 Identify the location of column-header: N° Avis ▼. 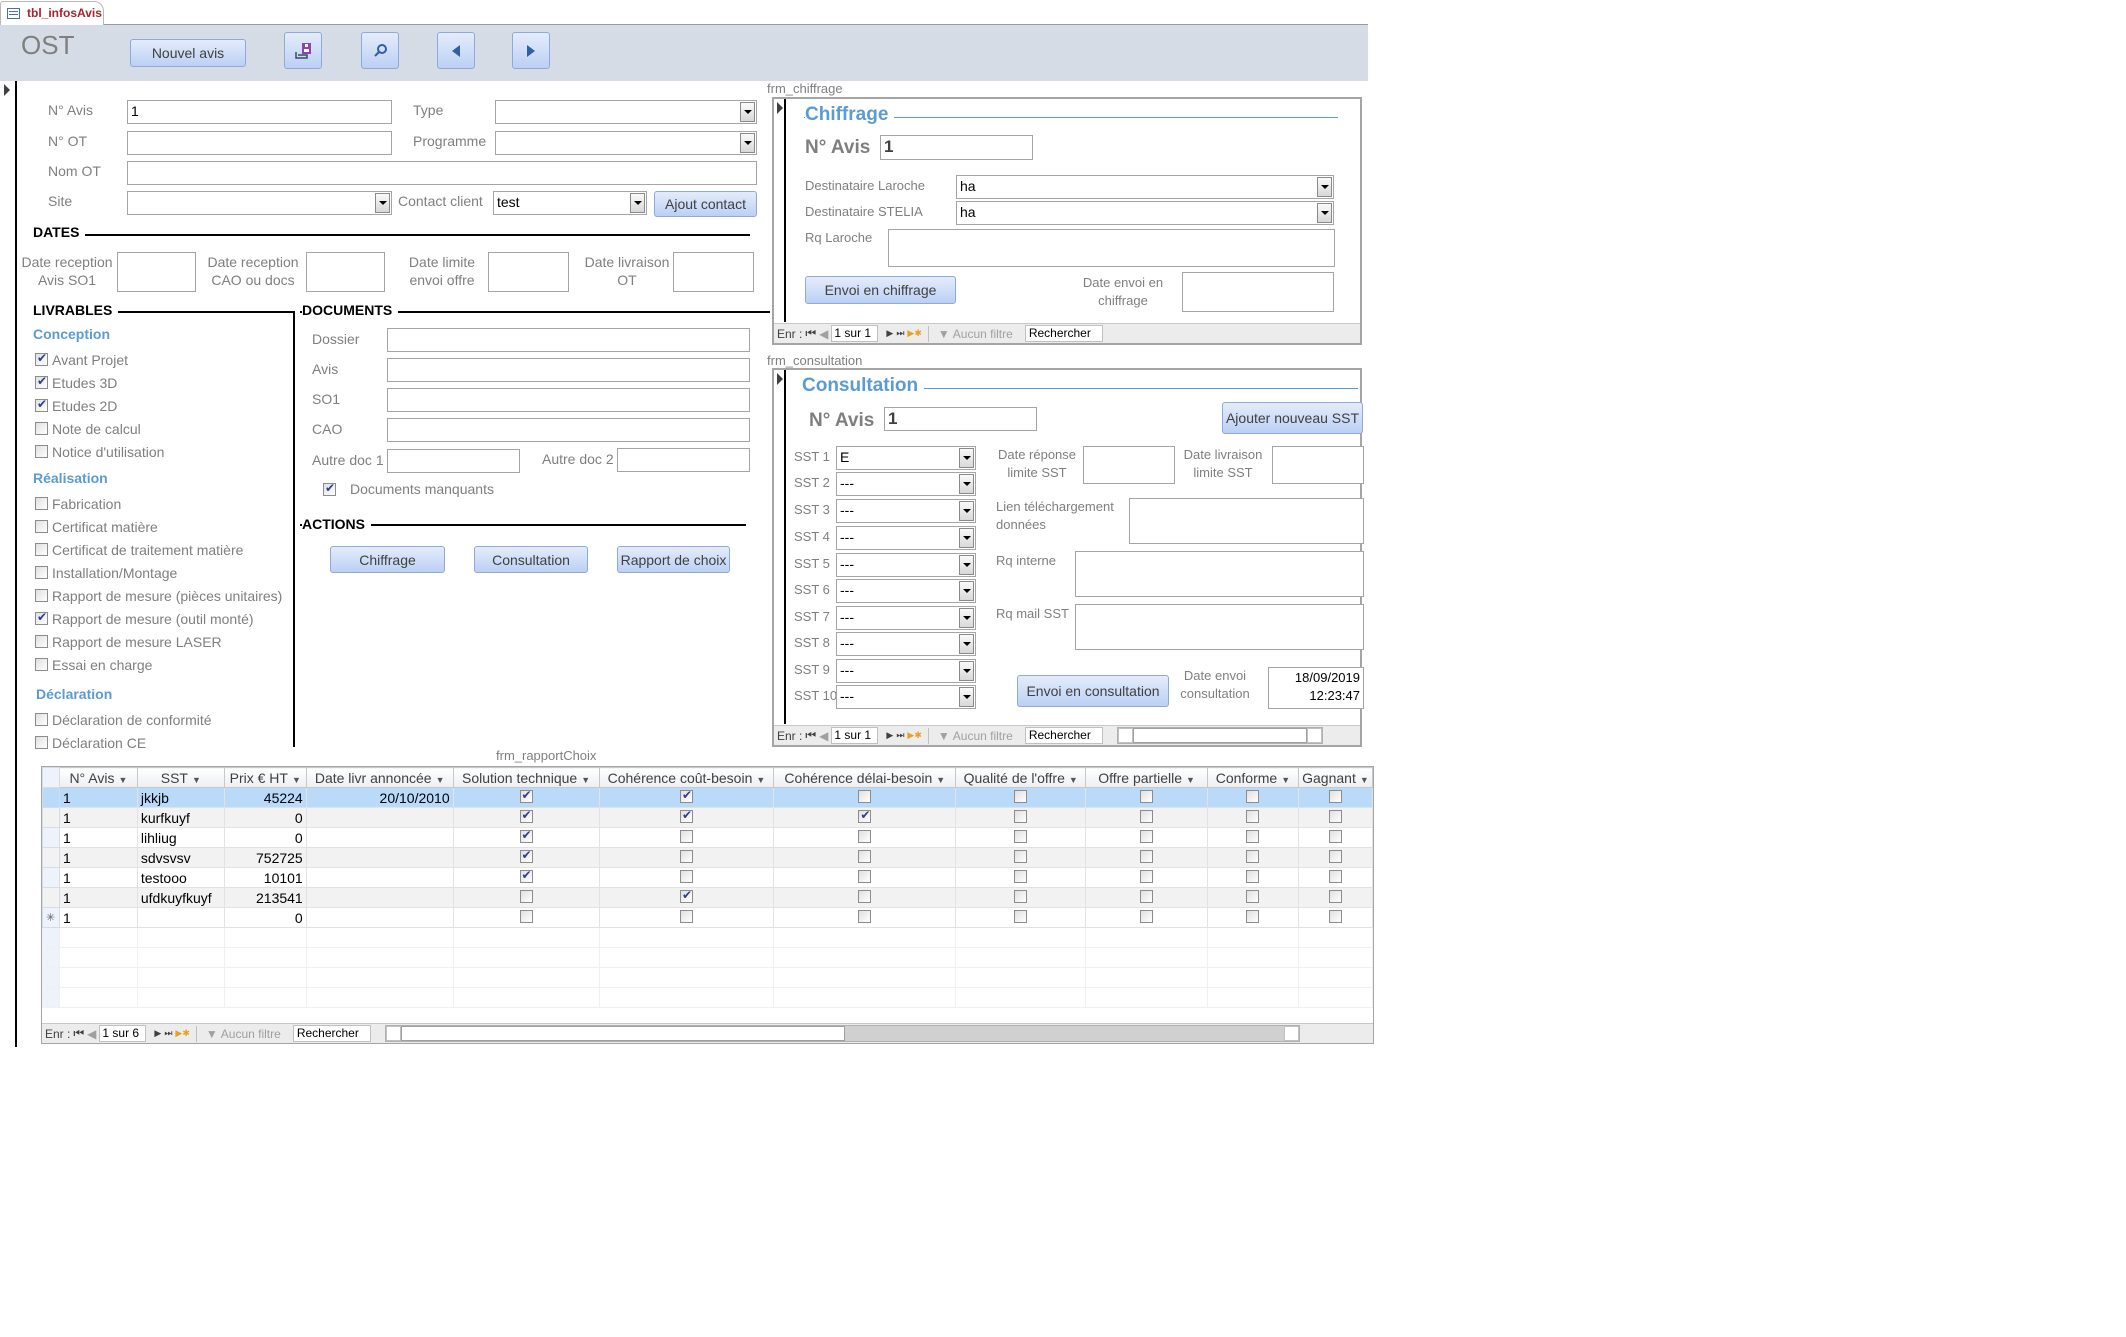
(98, 777).